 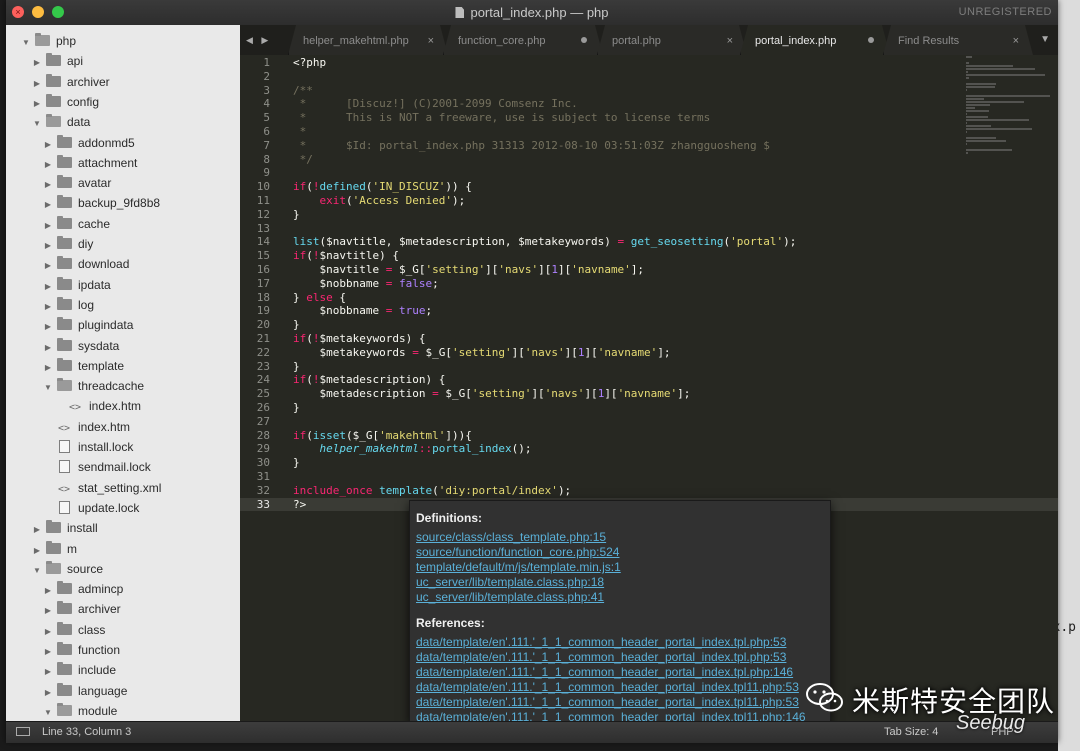 What do you see at coordinates (368, 40) in the screenshot?
I see `editor-tab: helper_makehtml.php ×` at bounding box center [368, 40].